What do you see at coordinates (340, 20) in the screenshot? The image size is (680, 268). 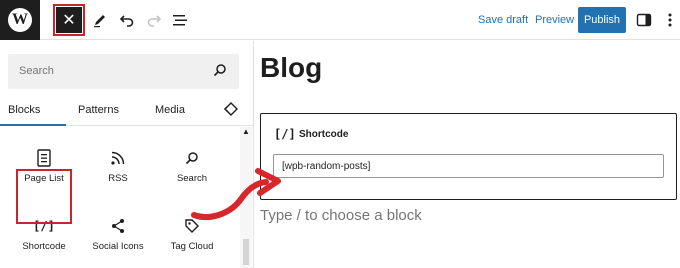 I see `top-toolbar: W ✕ Save draft Preview Publish` at bounding box center [340, 20].